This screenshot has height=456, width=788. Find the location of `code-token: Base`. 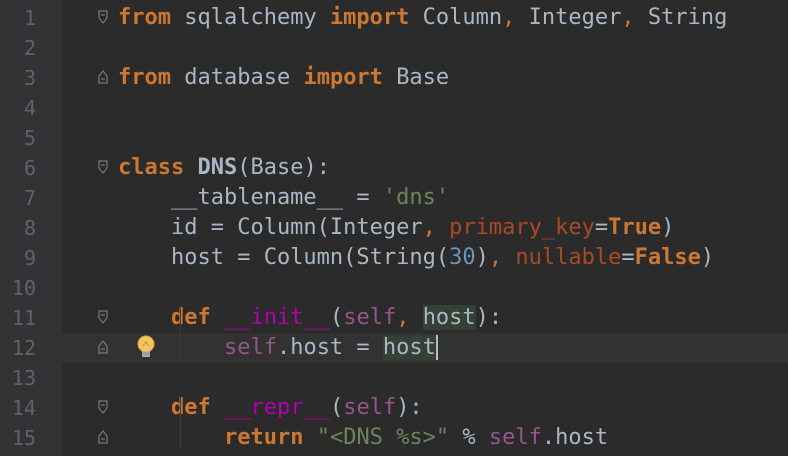

code-token: Base is located at coordinates (423, 77).